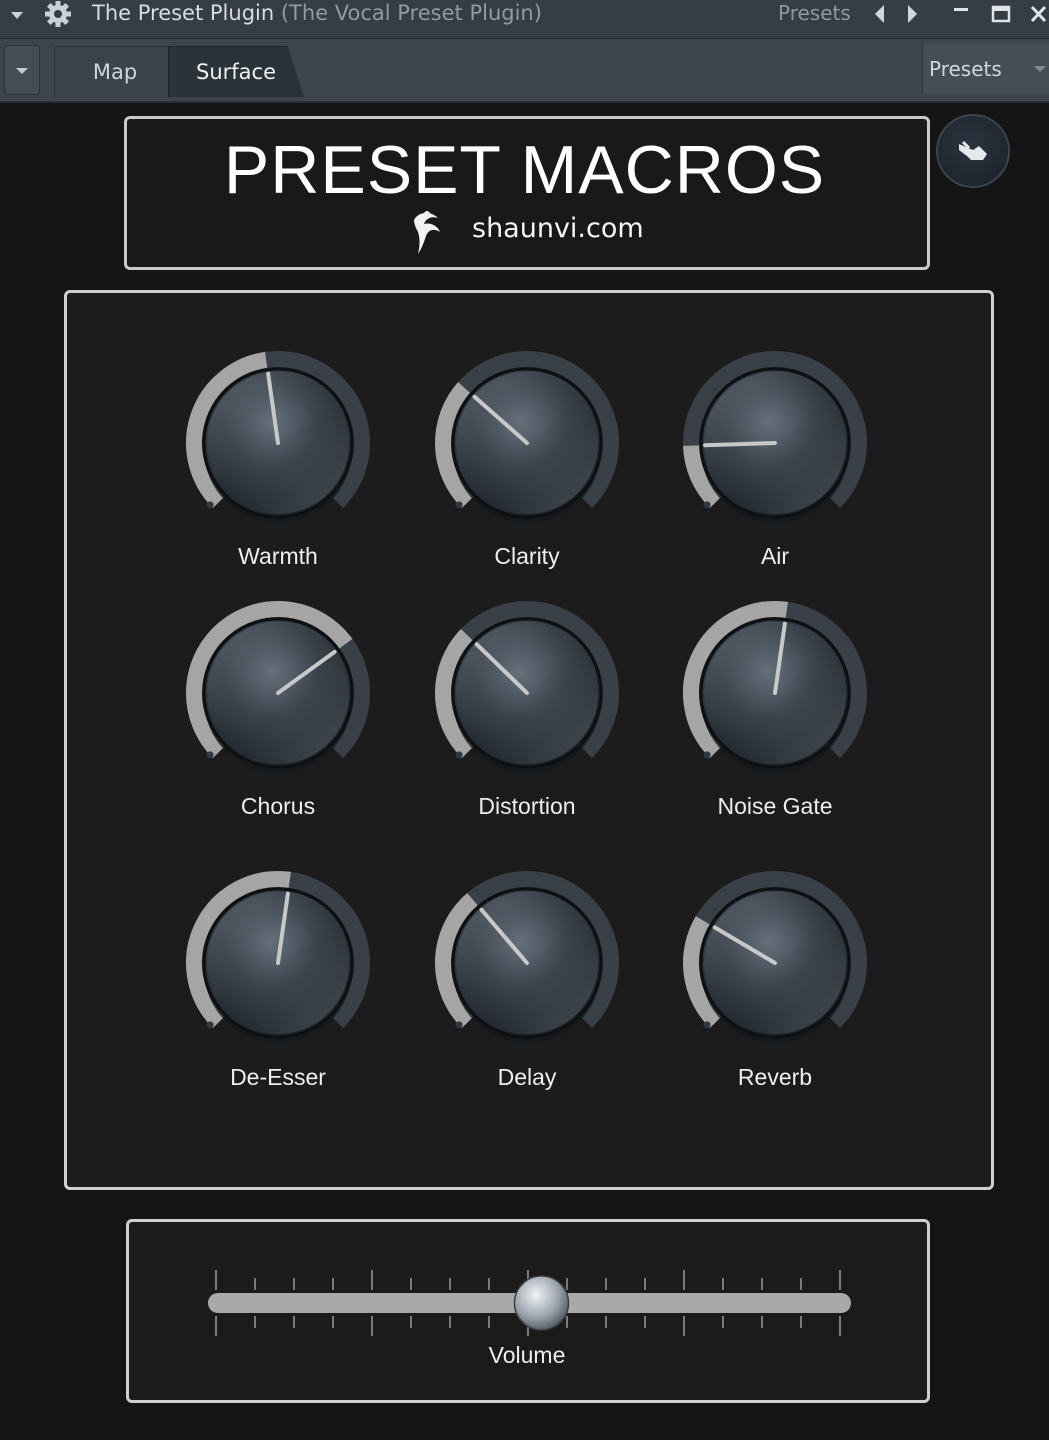 The height and width of the screenshot is (1440, 1049). What do you see at coordinates (278, 443) in the screenshot?
I see `knob-warmth` at bounding box center [278, 443].